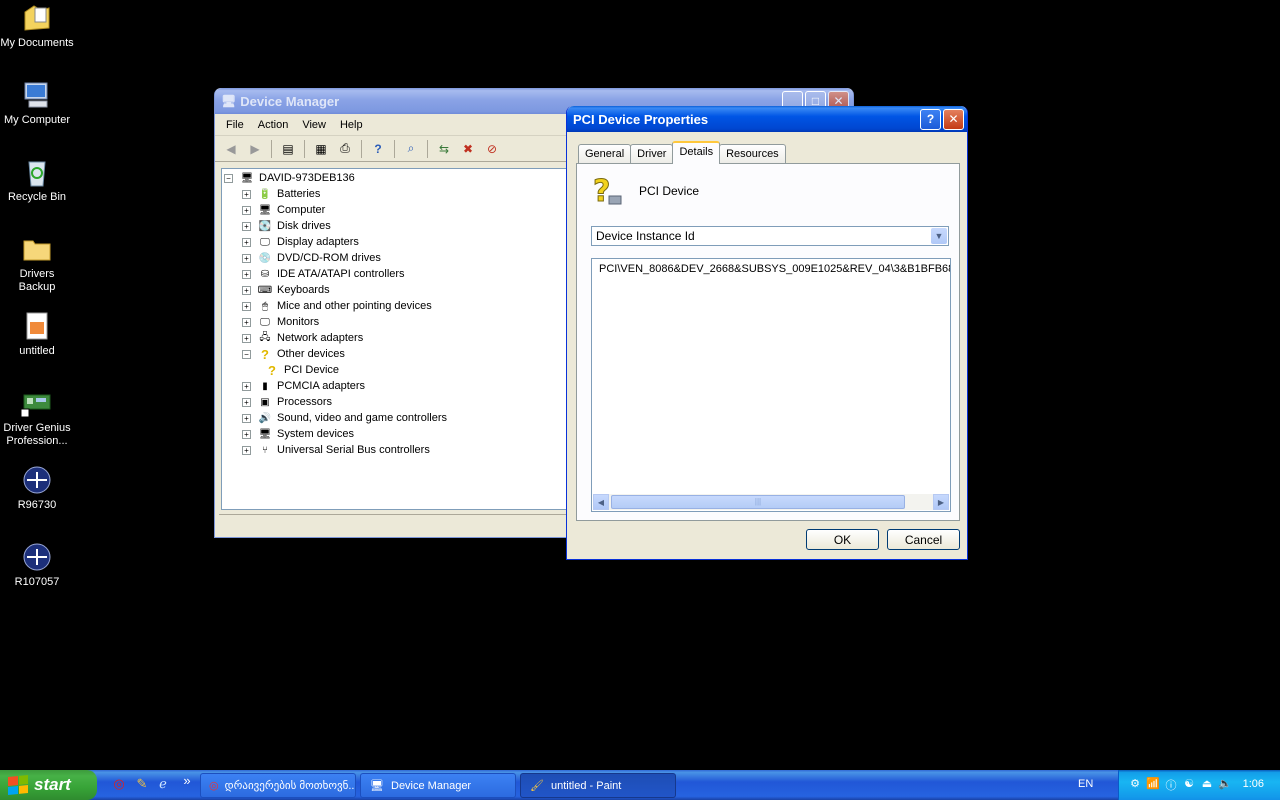 This screenshot has height=800, width=1280. Describe the element at coordinates (37, 280) in the screenshot. I see `desktop-icon-label: Drivers Backup` at that location.